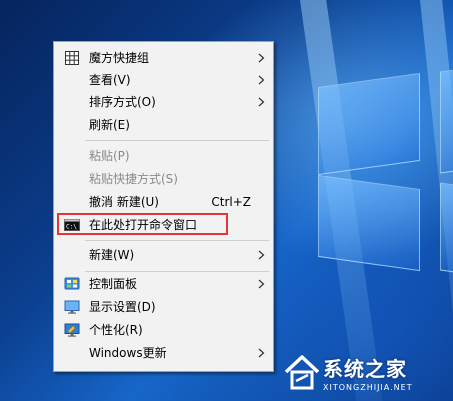 This screenshot has width=453, height=401. Describe the element at coordinates (122, 307) in the screenshot. I see `menu-item-label: 显示设置(D)` at that location.